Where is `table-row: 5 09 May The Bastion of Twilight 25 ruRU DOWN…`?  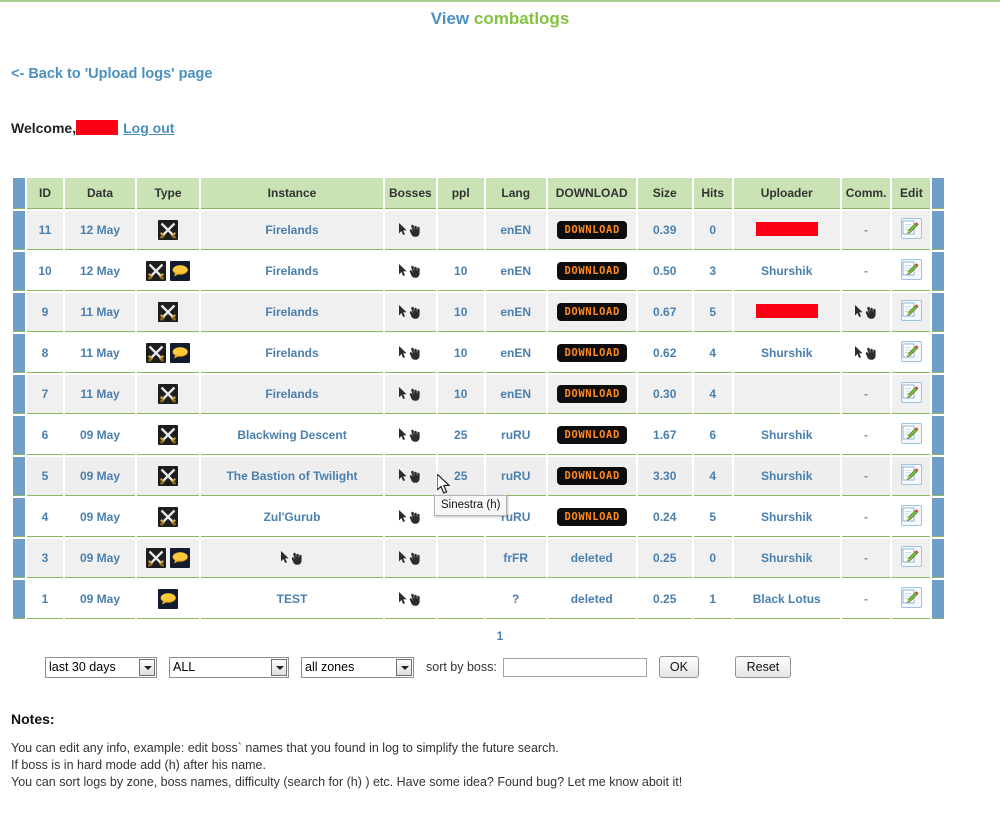
table-row: 5 09 May The Bastion of Twilight 25 ruRU DOWN… is located at coordinates (479, 476).